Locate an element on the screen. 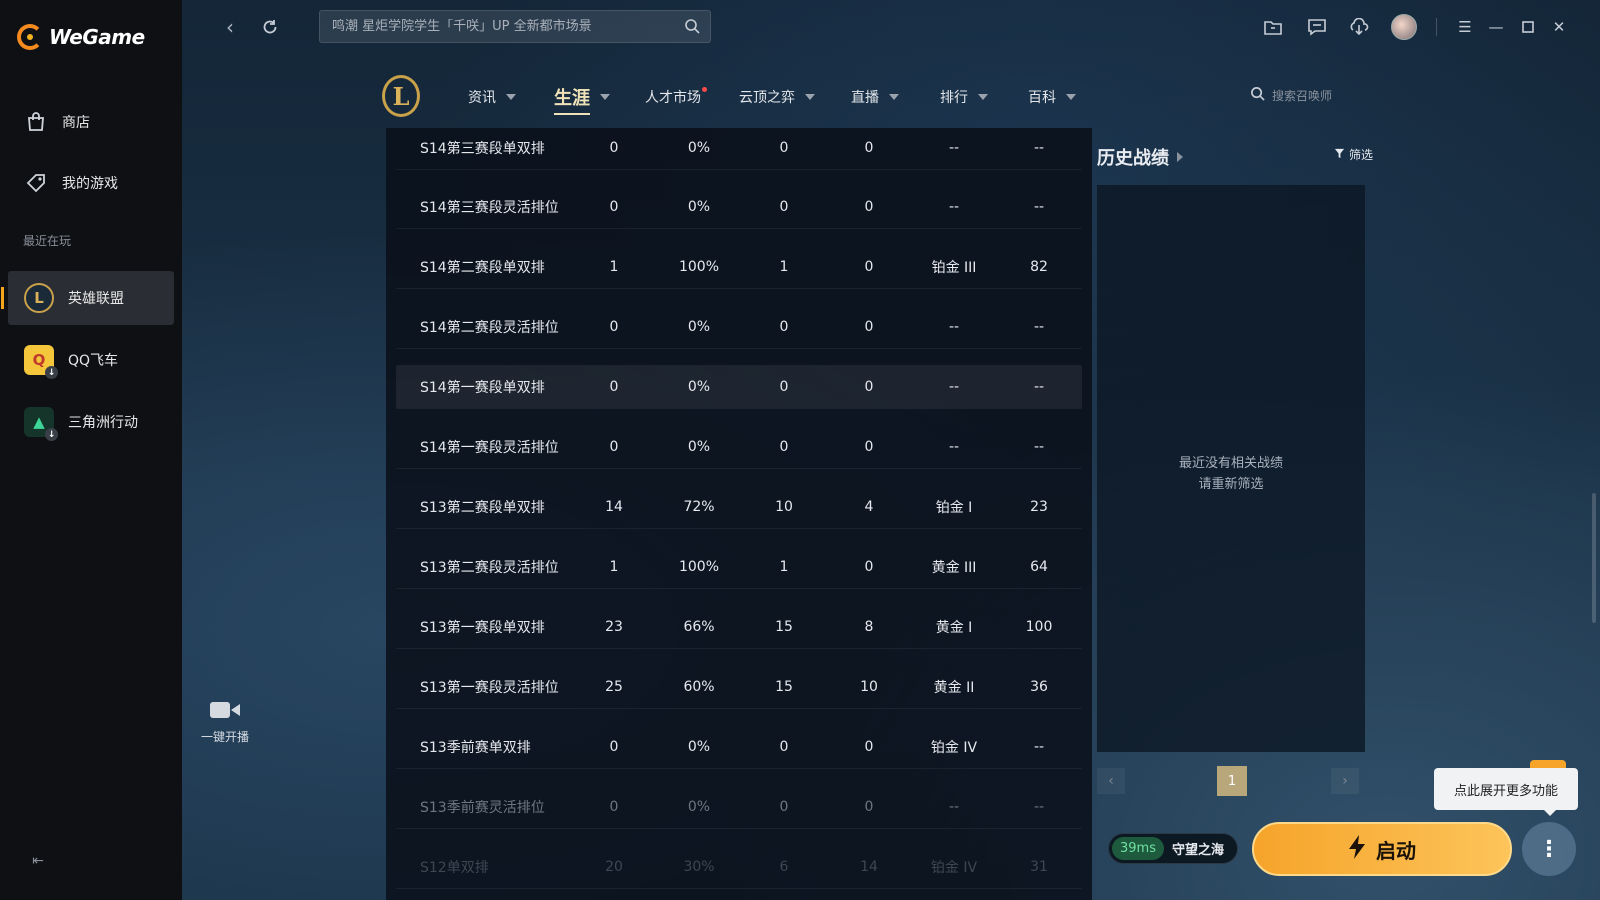 The height and width of the screenshot is (900, 1600). rank-cell: 铂金 IV is located at coordinates (954, 867).